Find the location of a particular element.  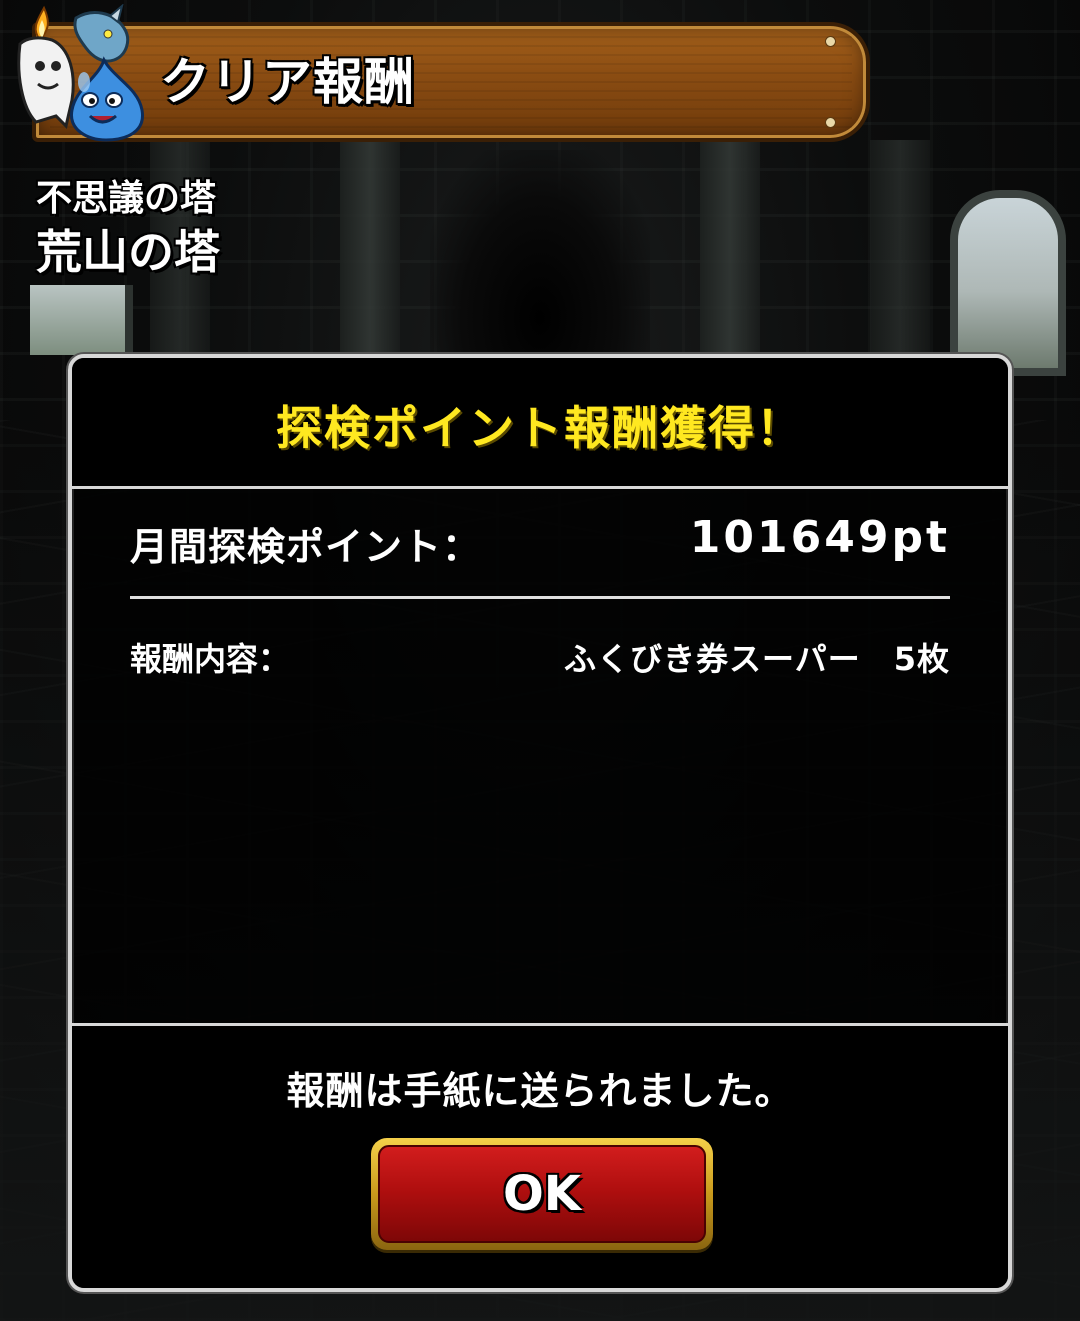

location-label: 不思議の塔 荒山の塔 is located at coordinates (128, 228).